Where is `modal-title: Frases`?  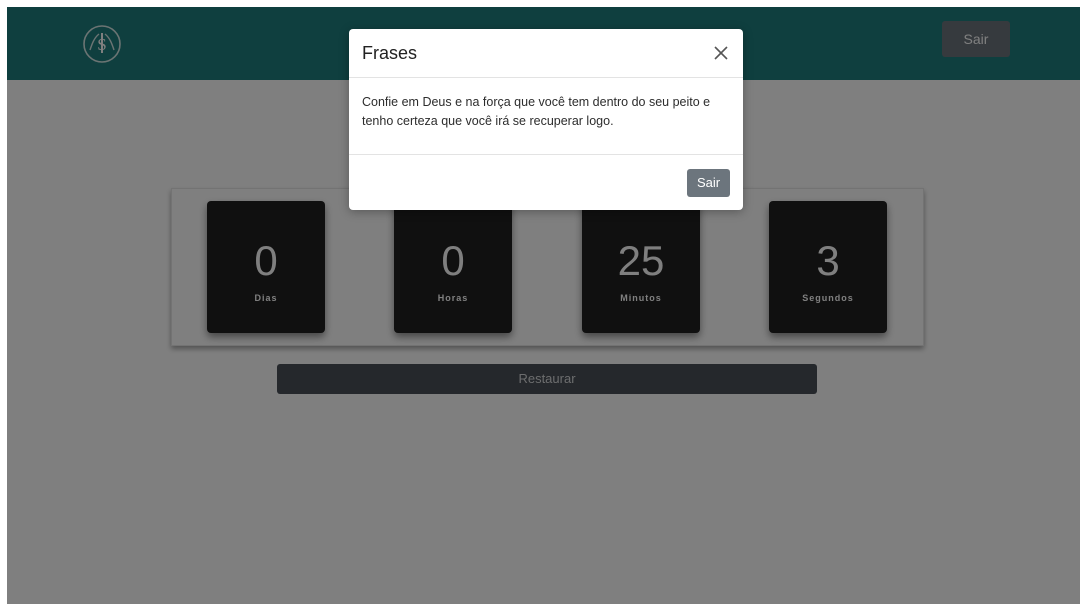
modal-title: Frases is located at coordinates (390, 53).